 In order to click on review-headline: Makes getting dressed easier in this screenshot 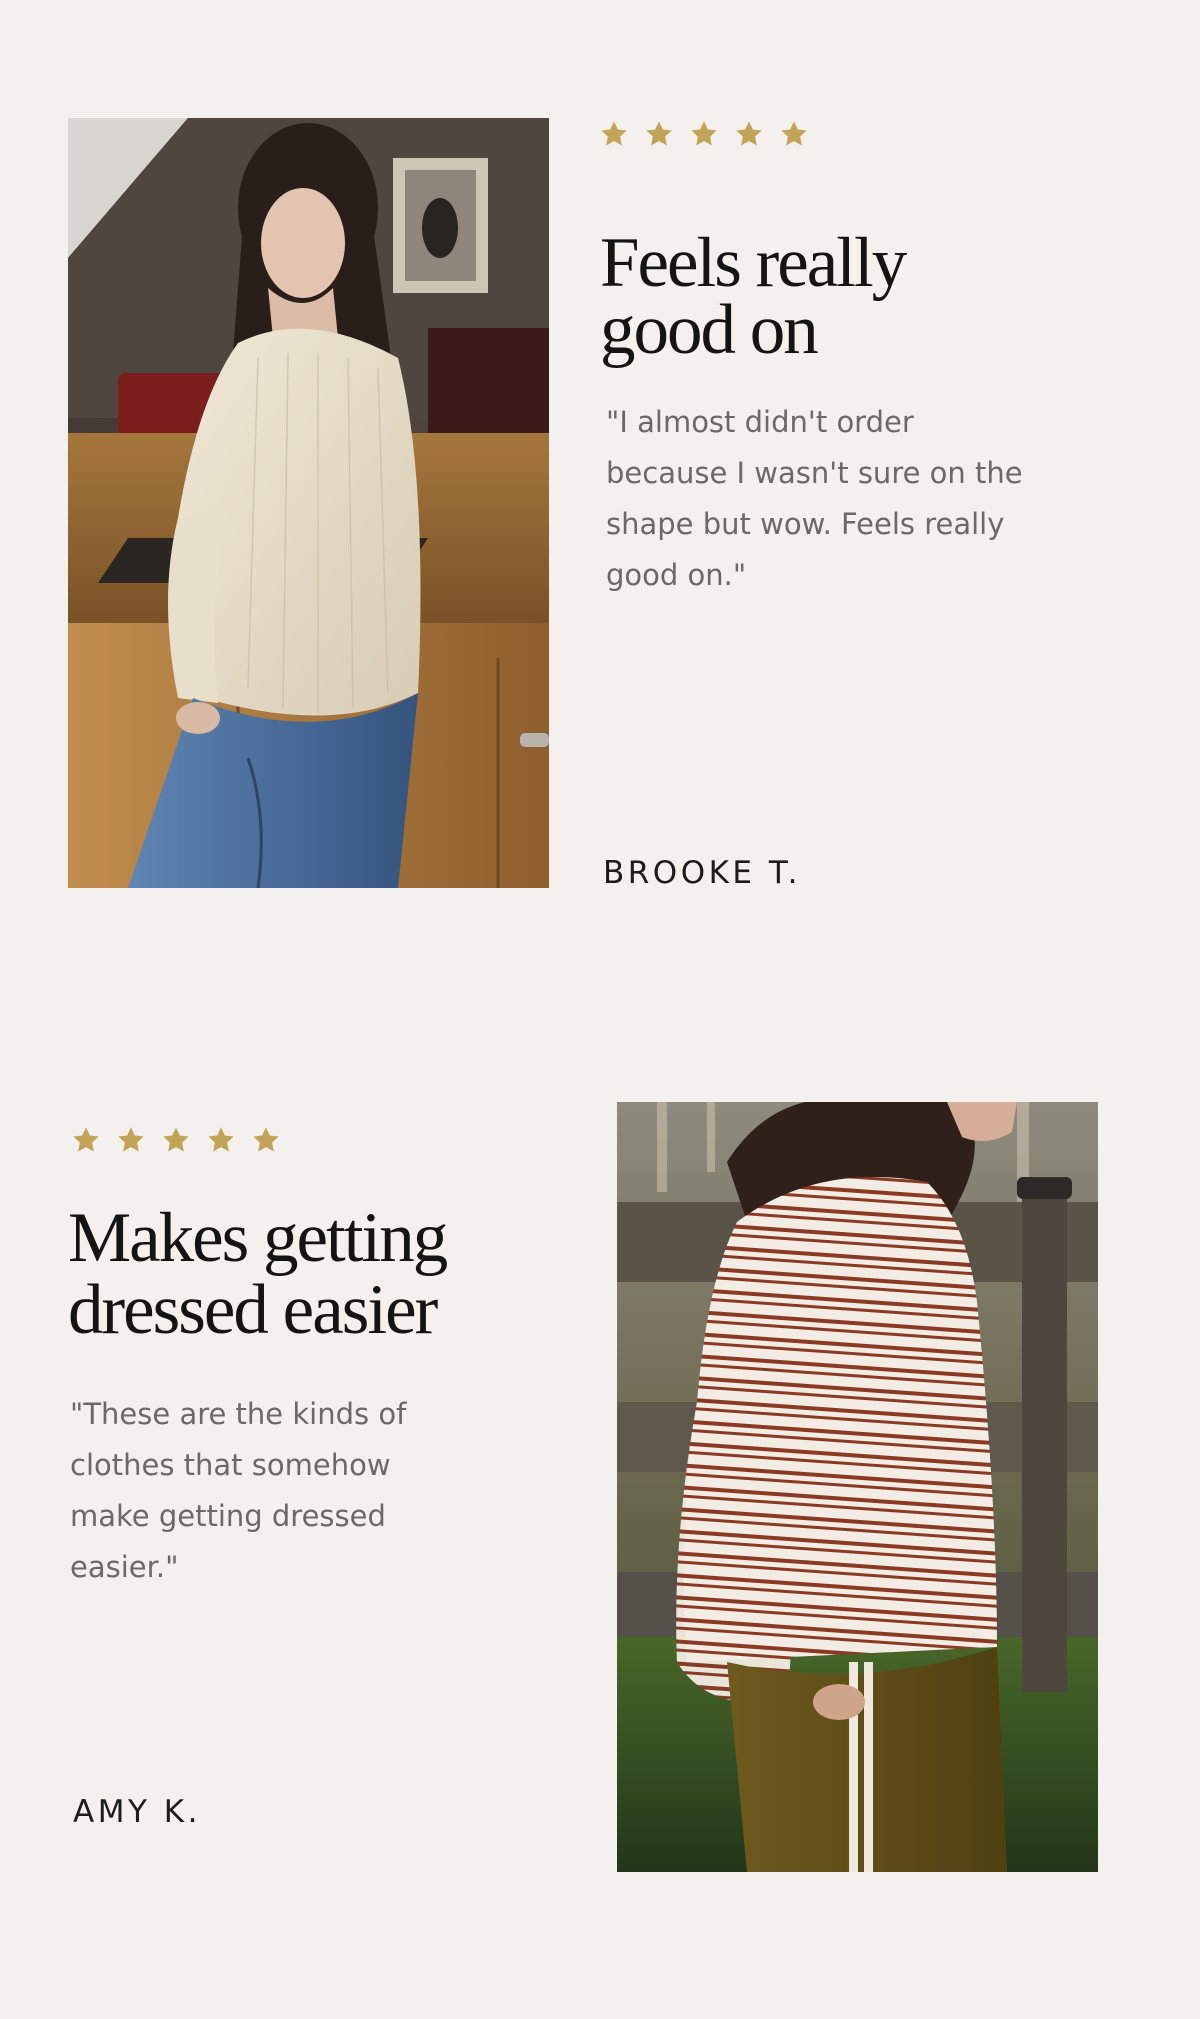, I will do `click(258, 1274)`.